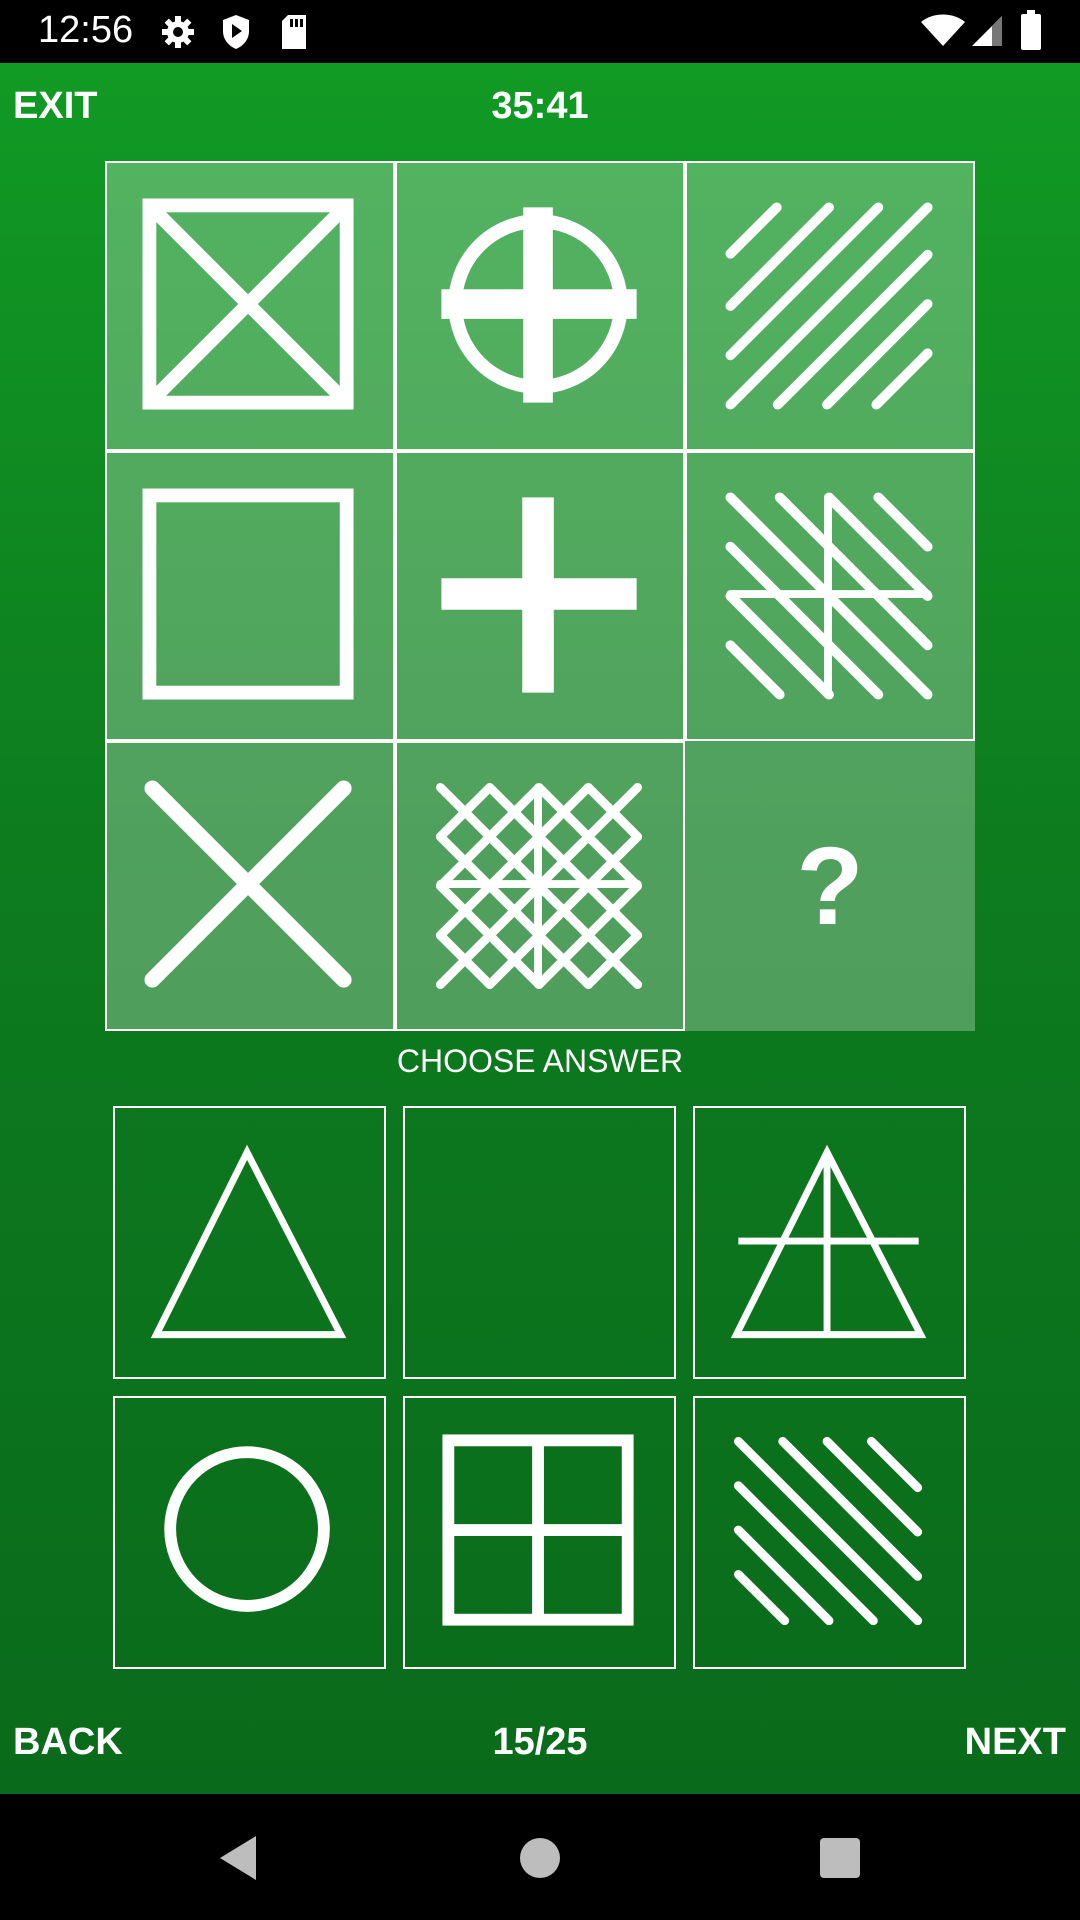  I want to click on next-button: NEXT, so click(1015, 1742).